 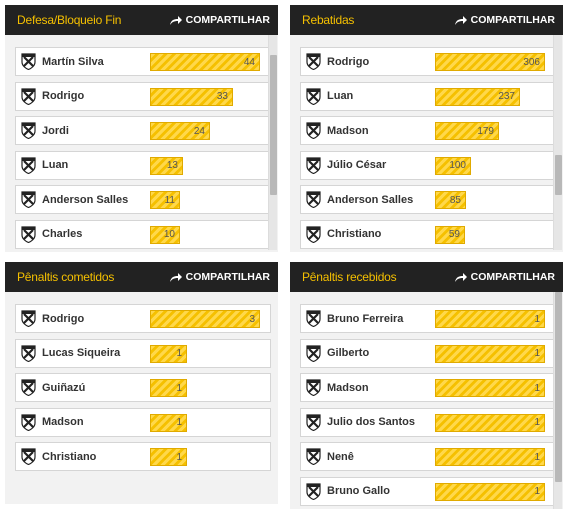 What do you see at coordinates (477, 96) in the screenshot?
I see `stat-bar: 237` at bounding box center [477, 96].